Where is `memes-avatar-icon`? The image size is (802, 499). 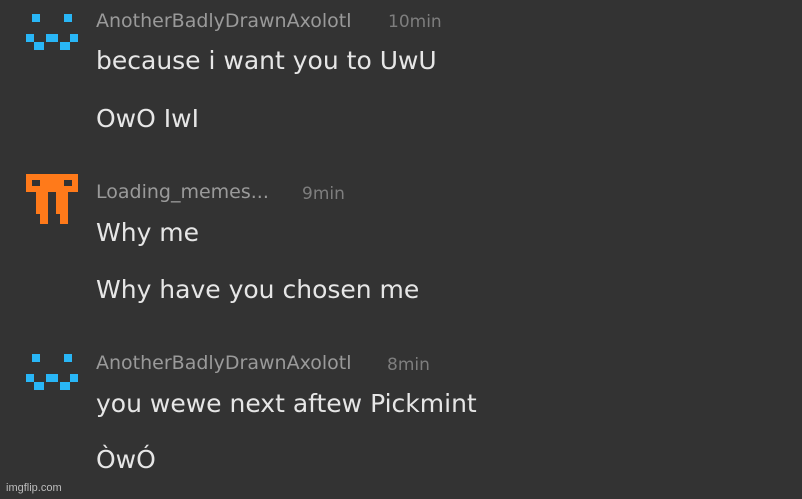
memes-avatar-icon is located at coordinates (52, 200).